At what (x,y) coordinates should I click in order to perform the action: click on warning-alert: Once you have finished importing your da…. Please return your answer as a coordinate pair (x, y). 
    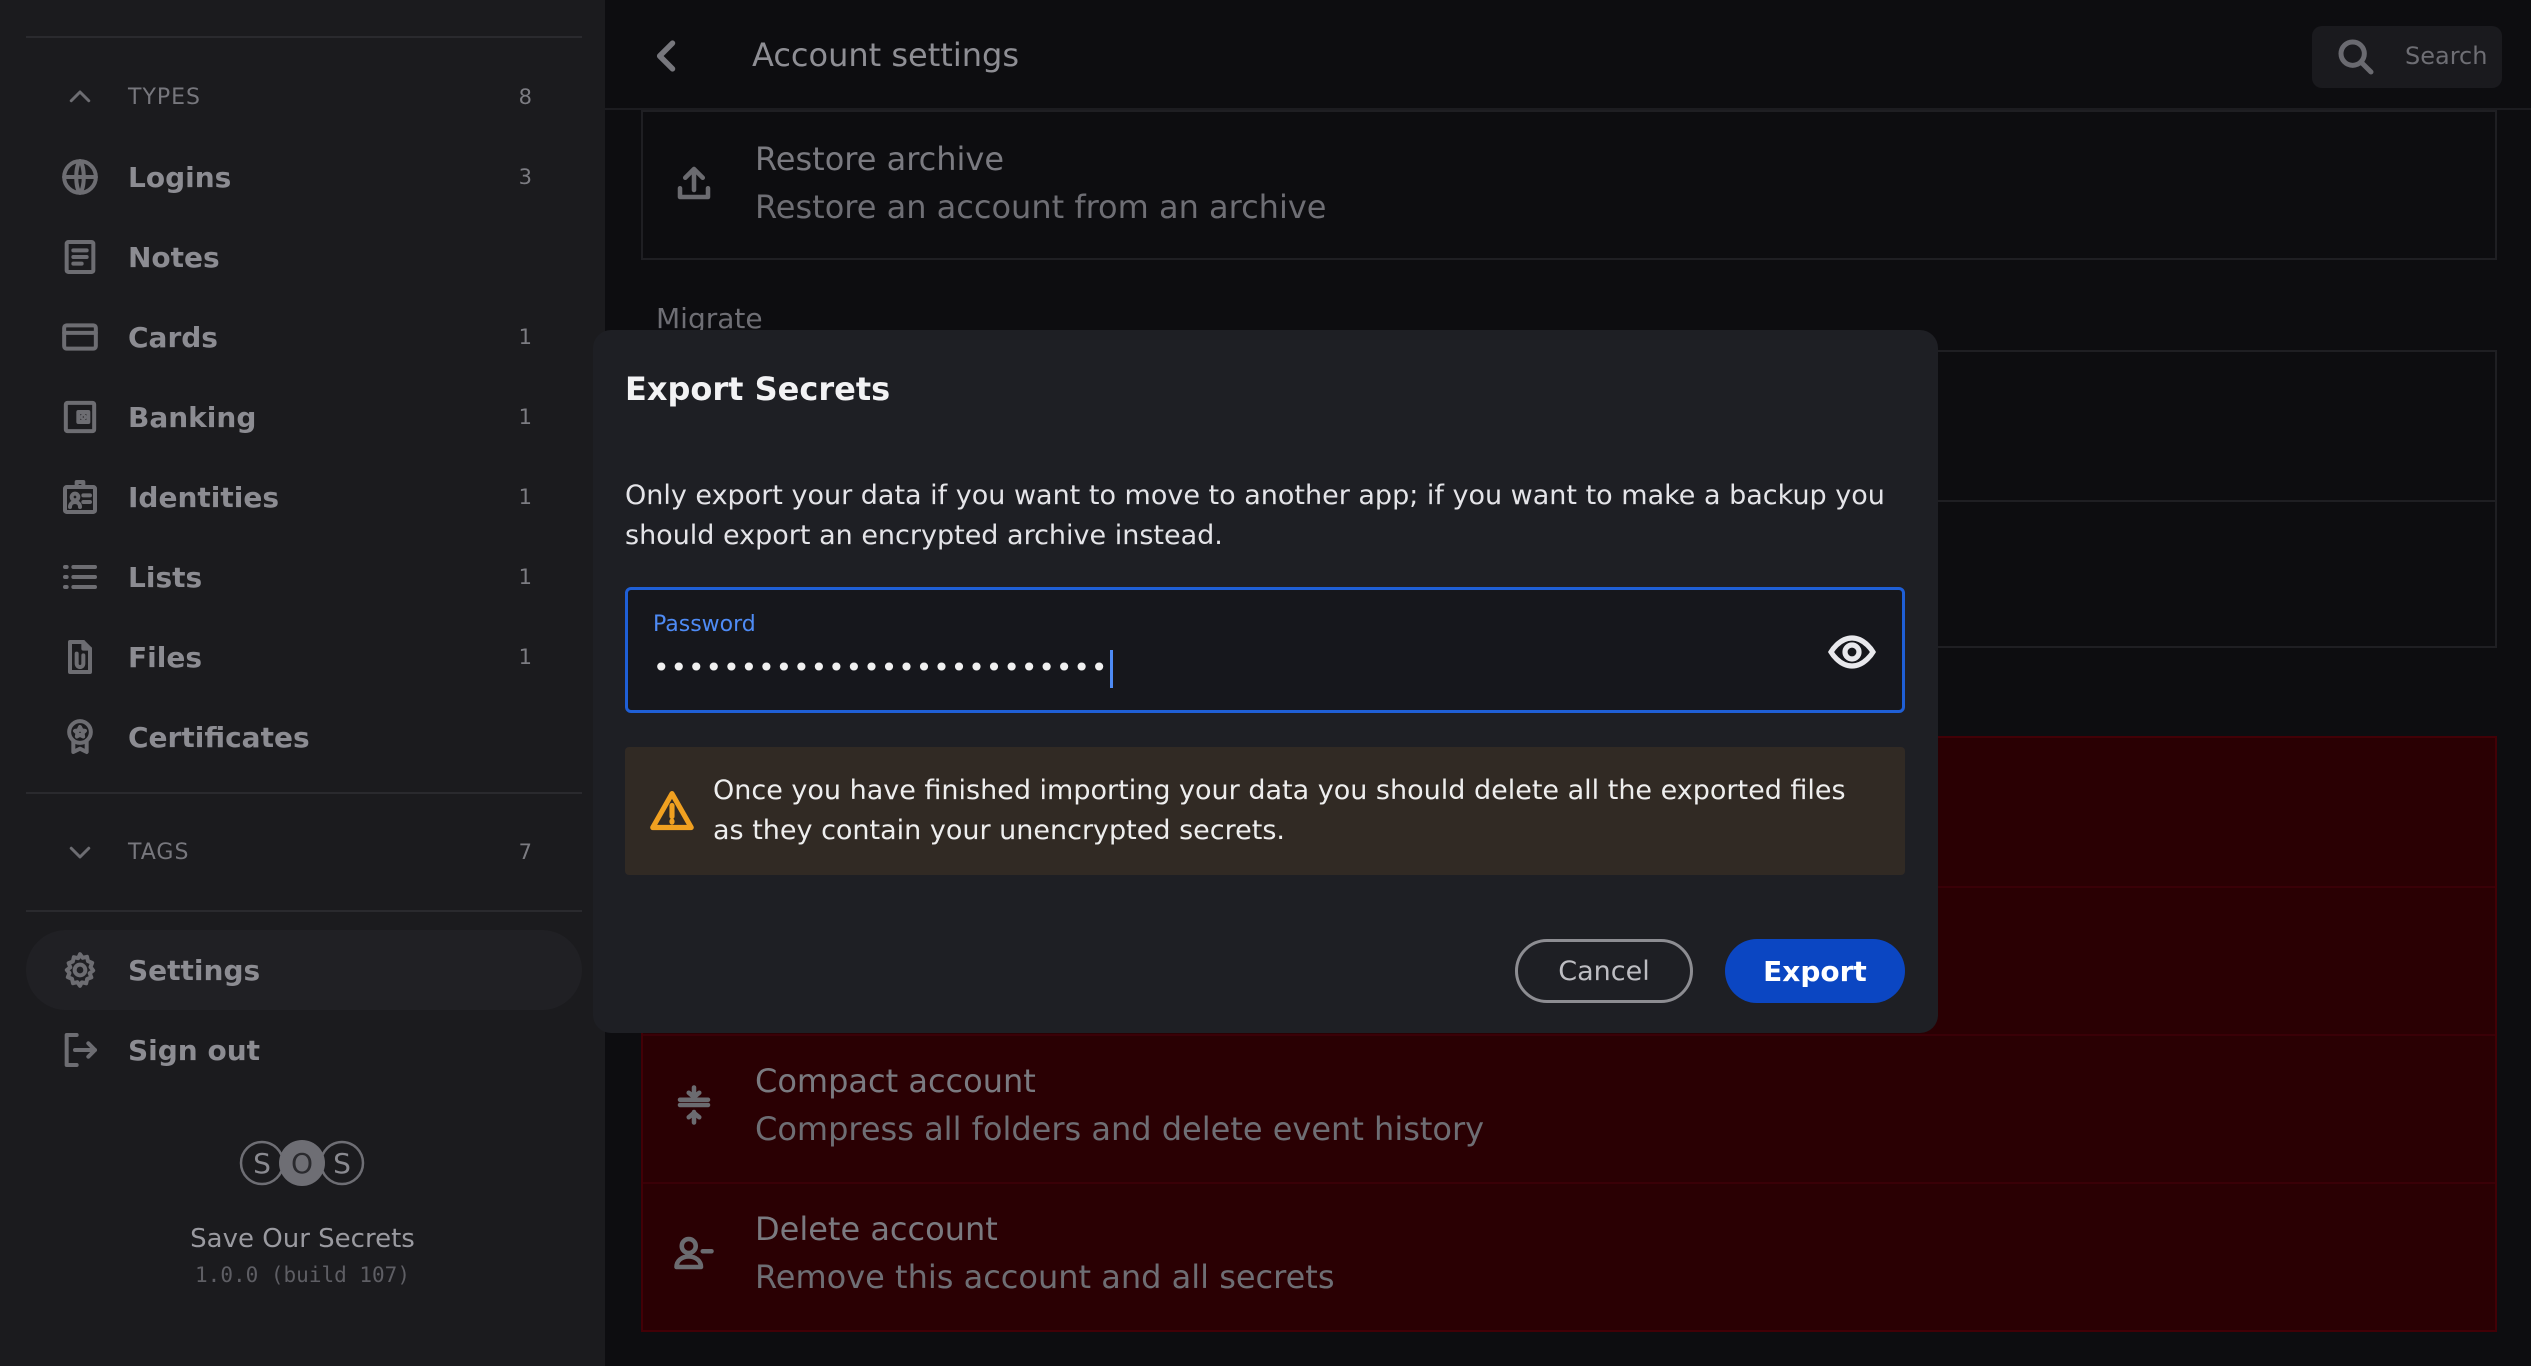
    Looking at the image, I should click on (1265, 811).